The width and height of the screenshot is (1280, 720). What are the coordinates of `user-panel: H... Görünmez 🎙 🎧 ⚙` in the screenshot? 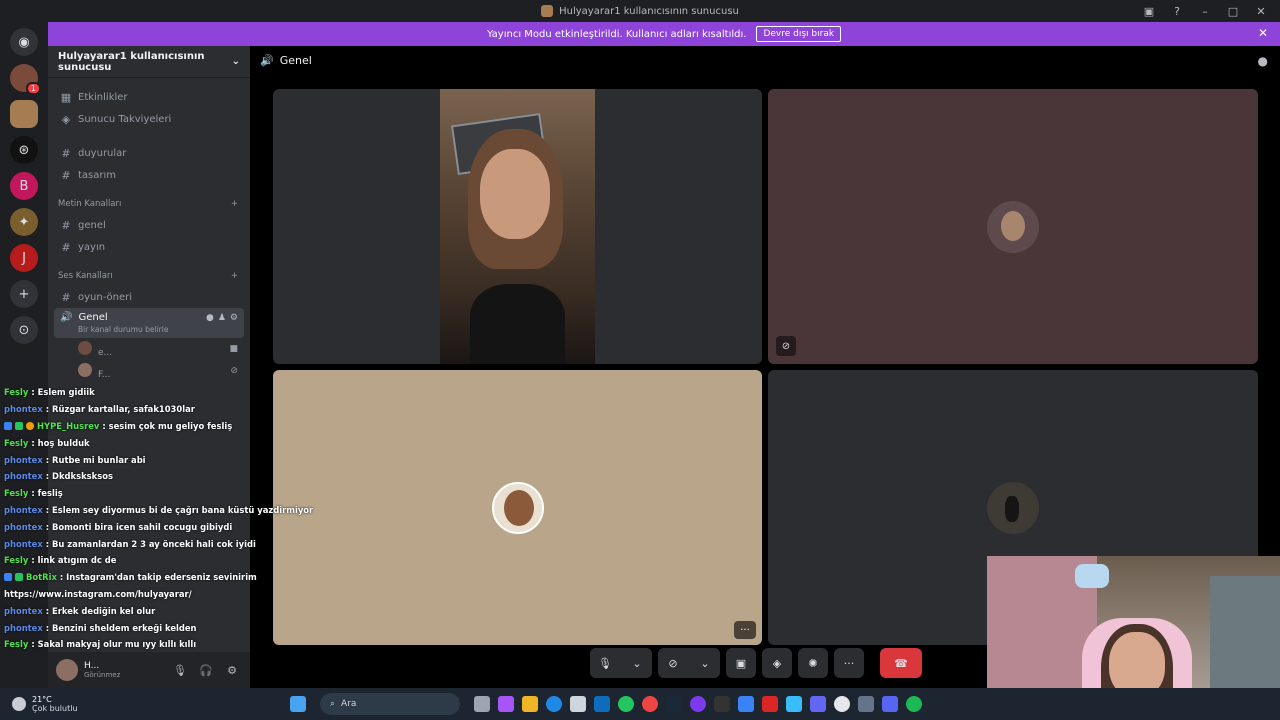 It's located at (149, 670).